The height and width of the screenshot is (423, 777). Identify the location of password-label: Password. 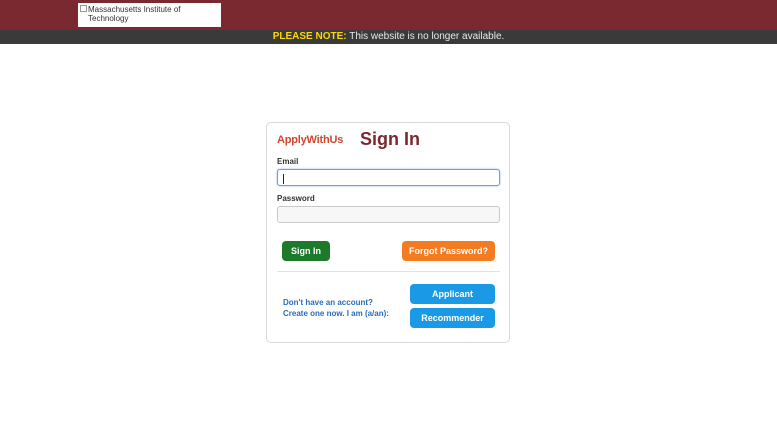
(296, 198).